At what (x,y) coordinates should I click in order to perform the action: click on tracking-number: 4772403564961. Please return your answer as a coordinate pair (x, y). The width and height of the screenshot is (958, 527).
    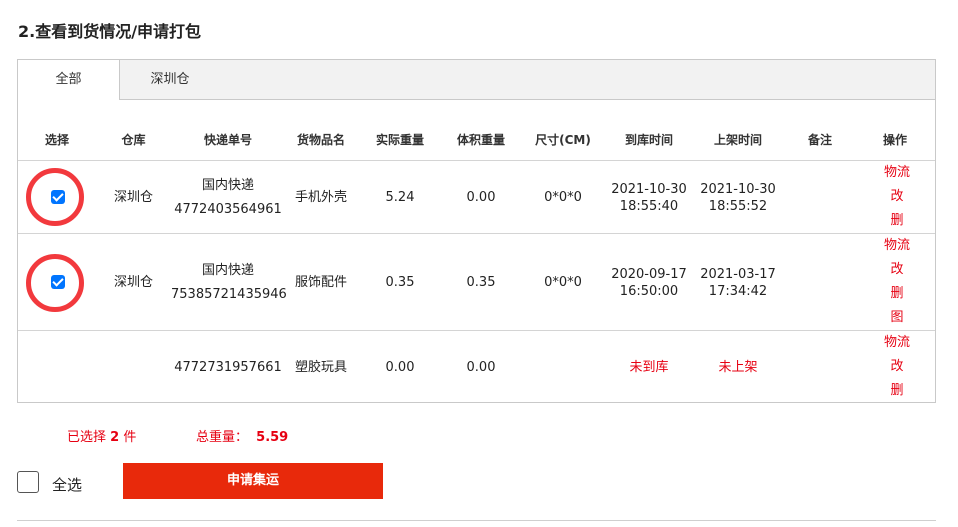
    Looking at the image, I should click on (228, 209).